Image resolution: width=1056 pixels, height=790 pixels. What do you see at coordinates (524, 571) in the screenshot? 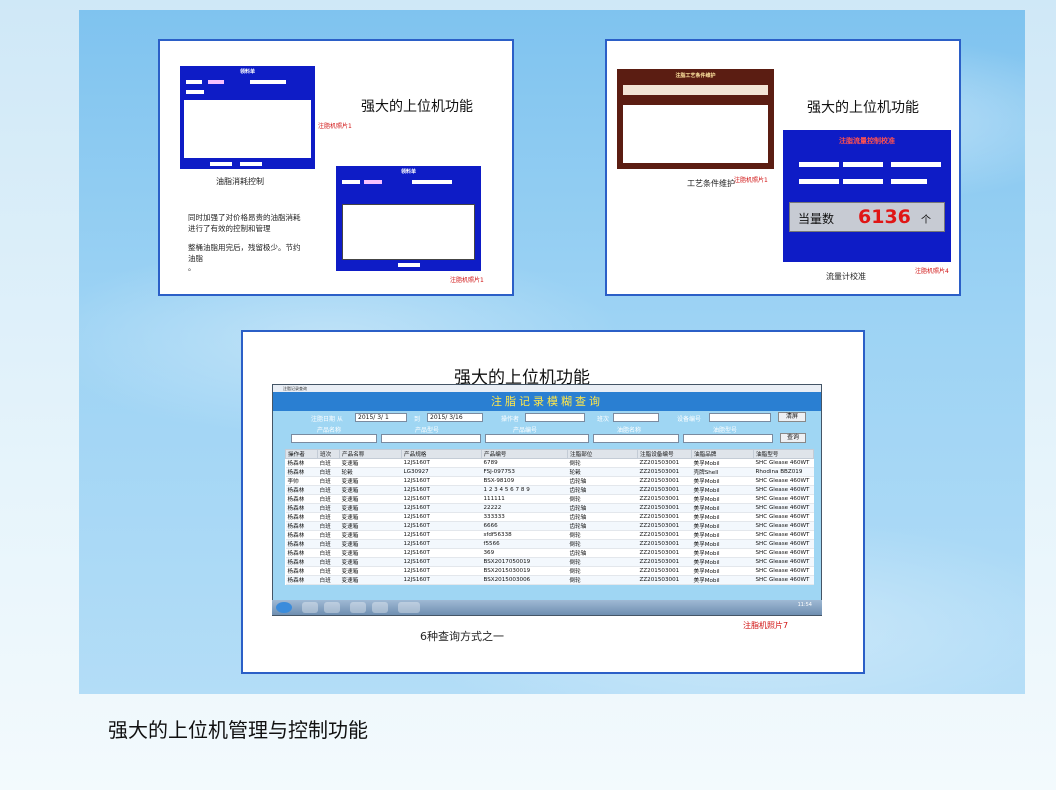
I see `table-cell: BSX2015030019` at bounding box center [524, 571].